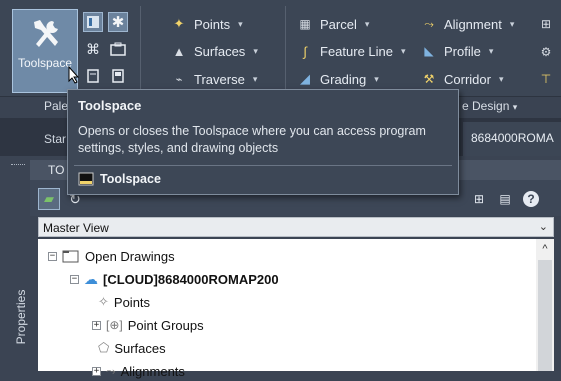 Image resolution: width=561 pixels, height=381 pixels. I want to click on palettes-panel-label: Pale, so click(56, 106).